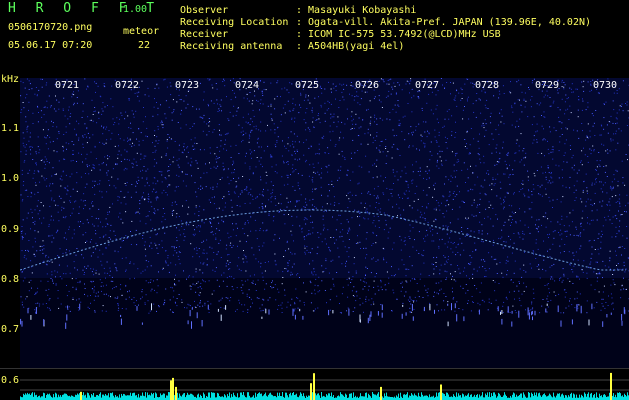 The image size is (629, 400). Describe the element at coordinates (204, 10) in the screenshot. I see `info-label-observer: Observer` at that location.